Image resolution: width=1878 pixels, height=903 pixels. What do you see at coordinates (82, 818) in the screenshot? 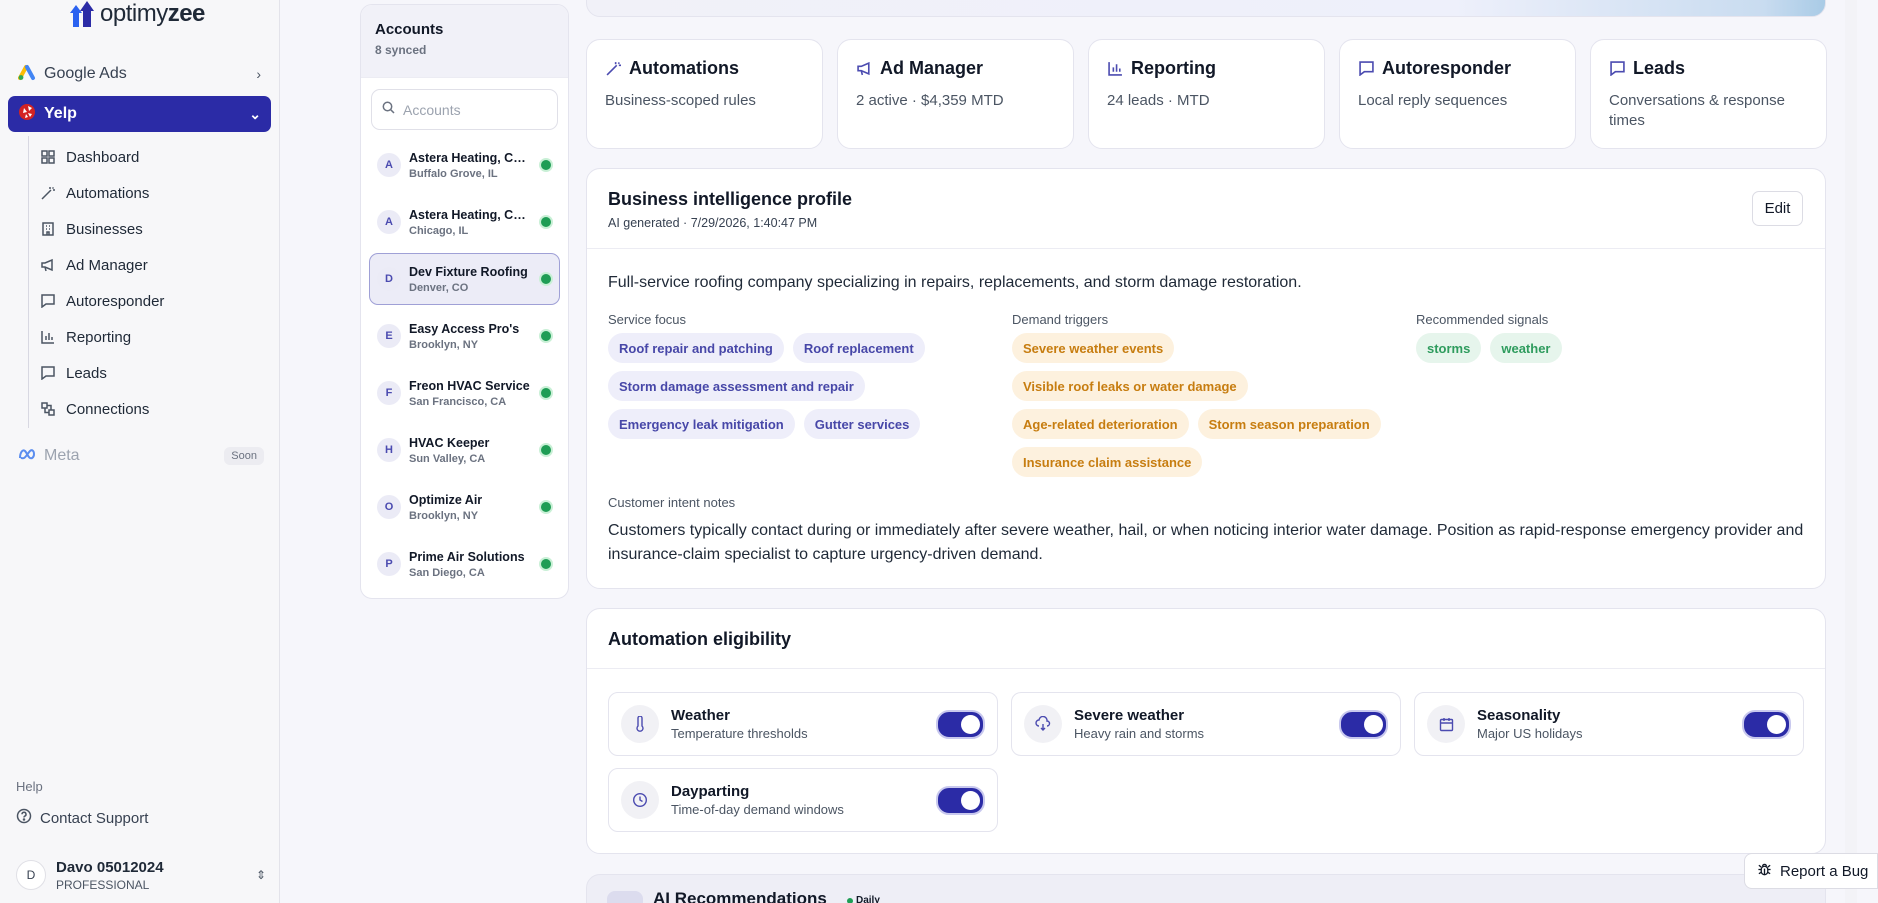
I see `contact-support-link: Contact Support` at bounding box center [82, 818].